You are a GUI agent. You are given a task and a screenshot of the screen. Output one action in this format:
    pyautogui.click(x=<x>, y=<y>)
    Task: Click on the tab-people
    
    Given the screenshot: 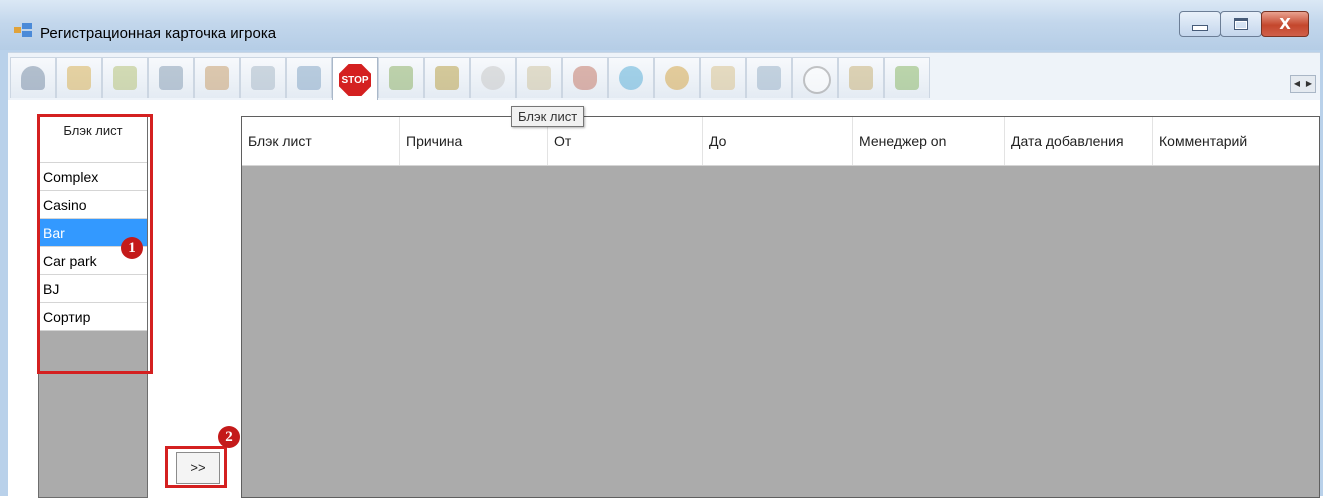 What is the action you would take?
    pyautogui.click(x=401, y=77)
    